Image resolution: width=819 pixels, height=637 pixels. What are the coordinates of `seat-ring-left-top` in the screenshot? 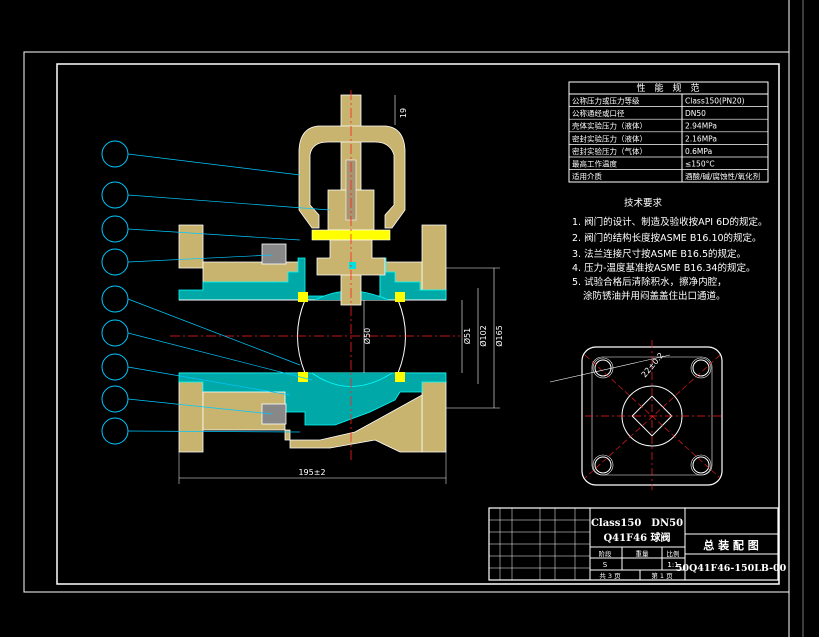 It's located at (303, 297).